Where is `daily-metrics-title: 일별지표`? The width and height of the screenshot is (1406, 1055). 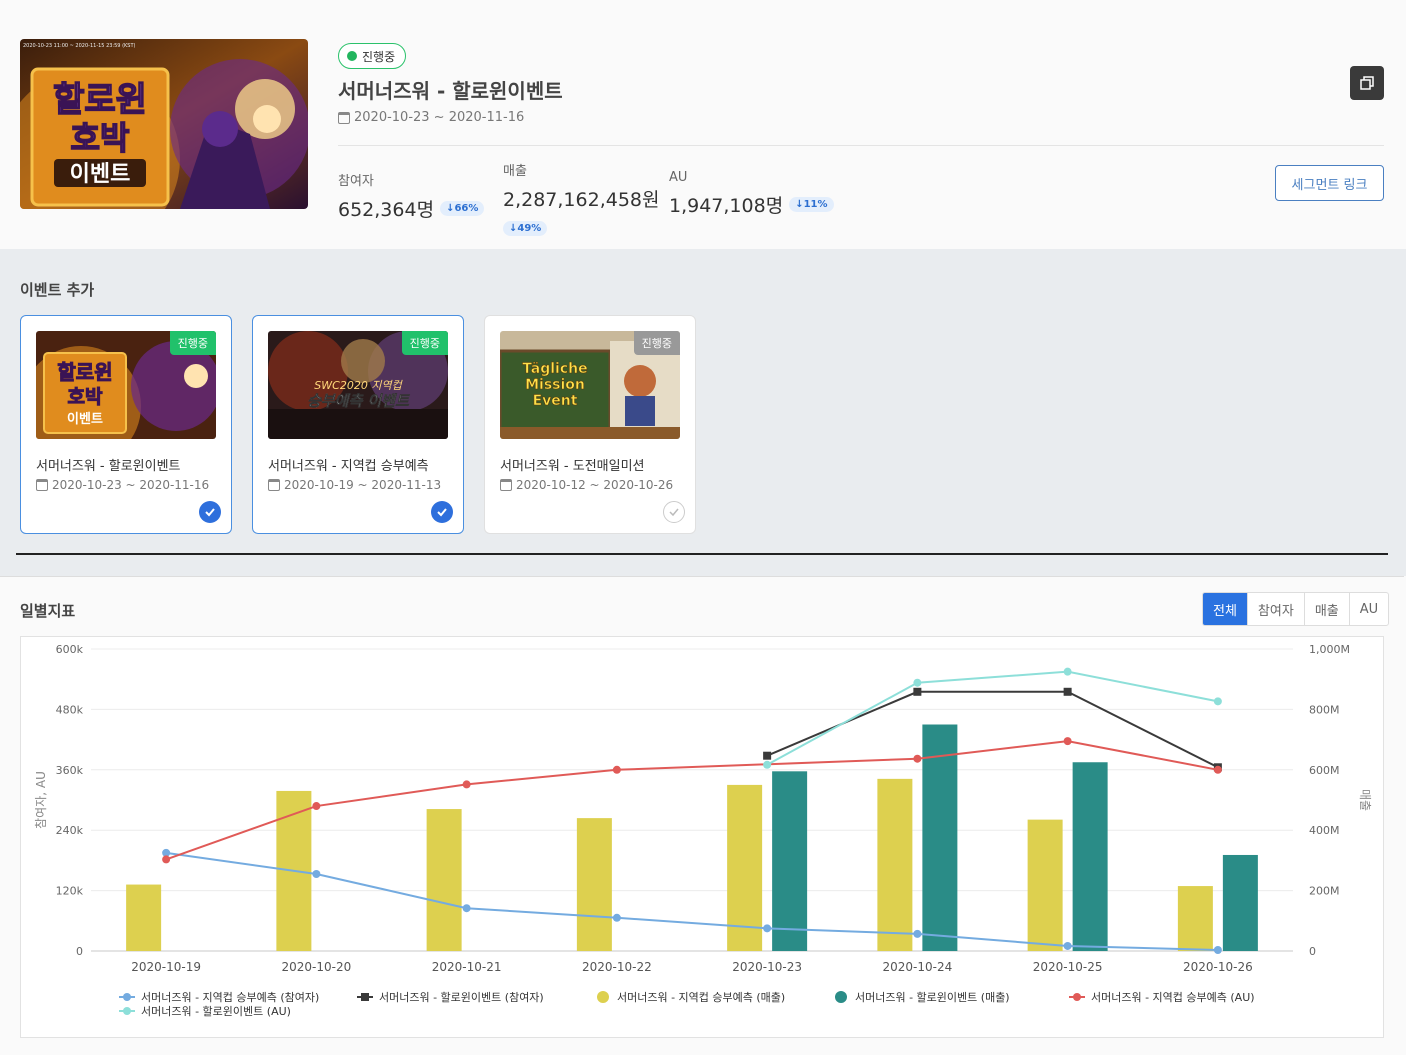 daily-metrics-title: 일별지표 is located at coordinates (48, 611).